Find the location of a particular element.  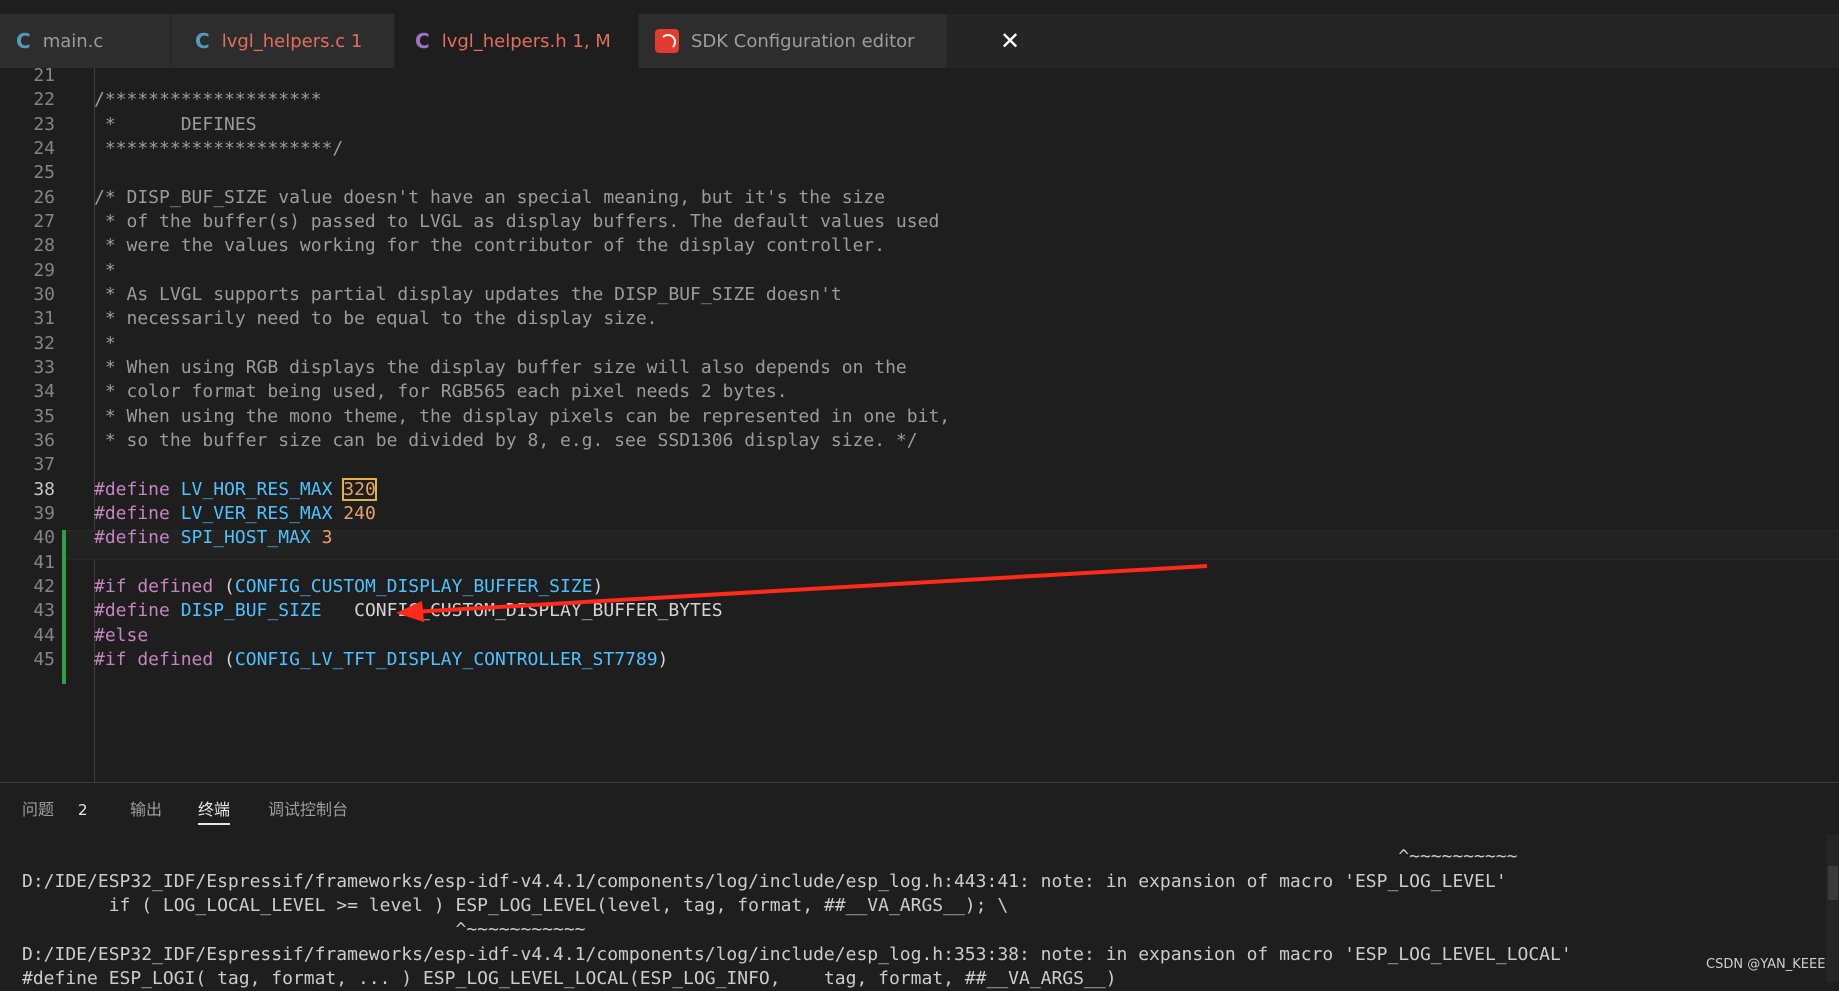

comment-text: /******************** is located at coordinates (208, 100).